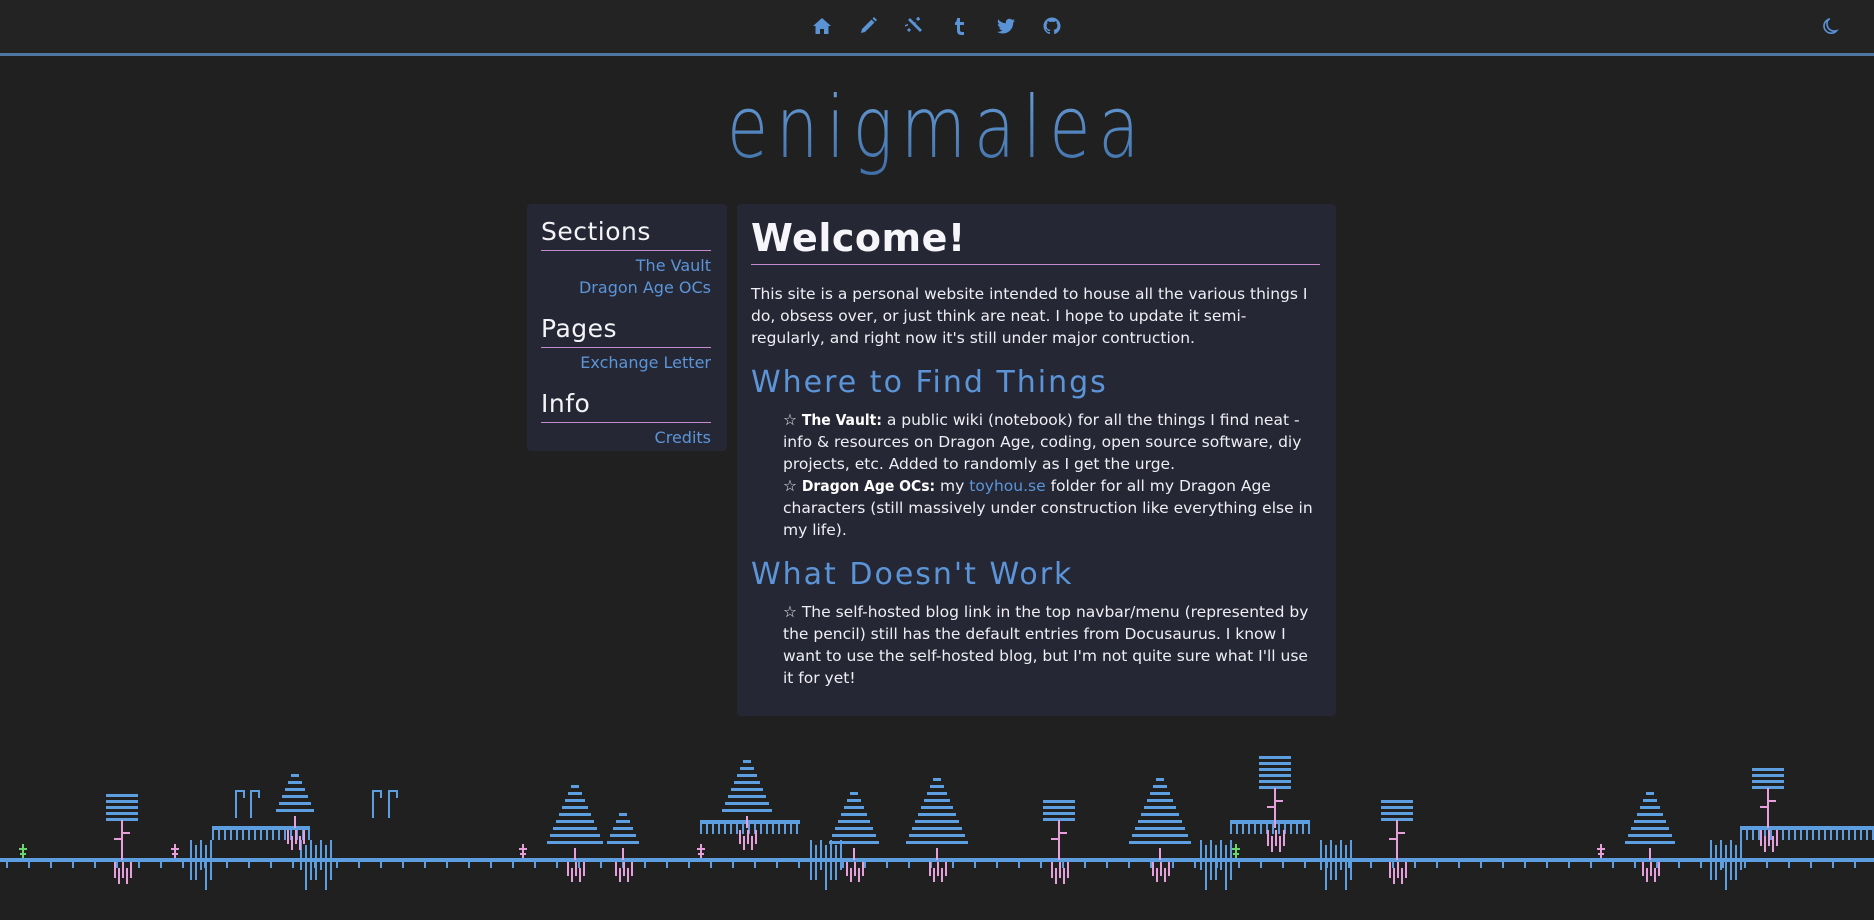 The width and height of the screenshot is (1874, 920). Describe the element at coordinates (1007, 486) in the screenshot. I see `toyhouse-link: toyhou.se` at that location.